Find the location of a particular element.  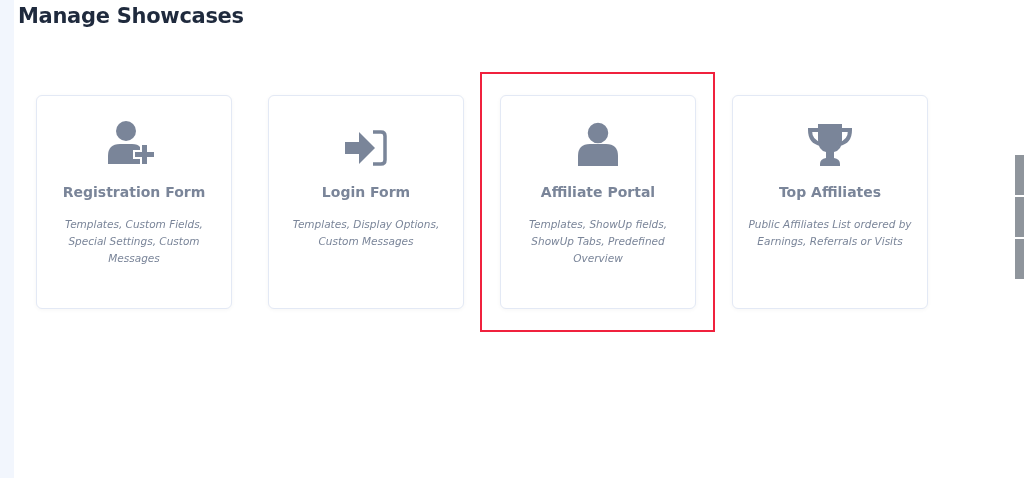

page-title: Manage Showcases is located at coordinates (131, 16).